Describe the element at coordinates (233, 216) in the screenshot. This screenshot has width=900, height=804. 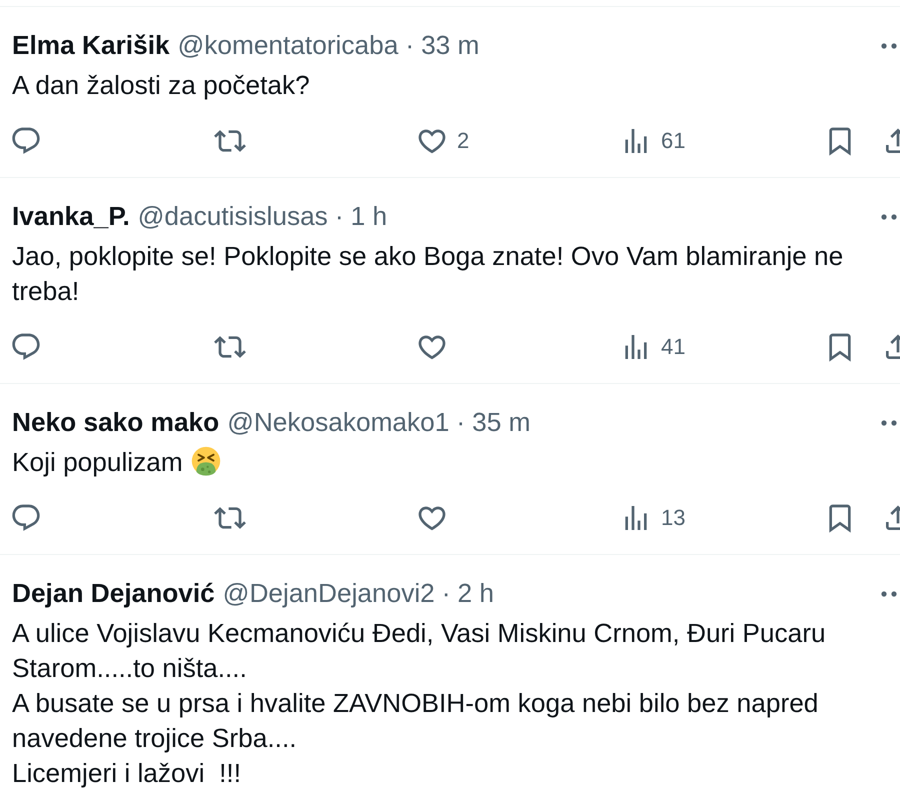
I see `author-handle: @dacutisislusas` at that location.